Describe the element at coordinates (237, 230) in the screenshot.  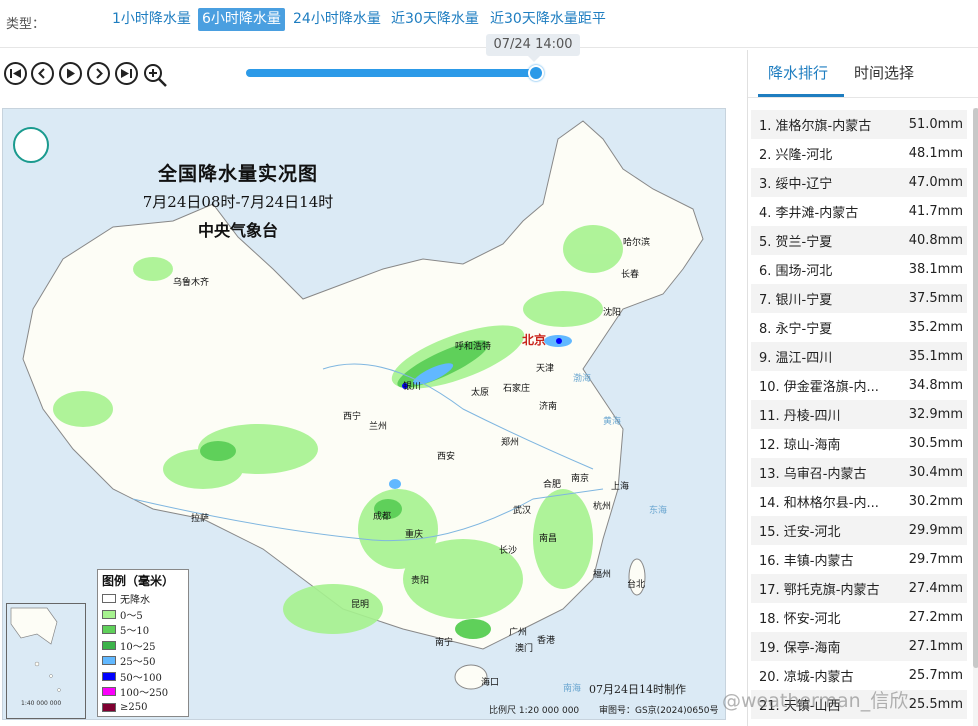
I see `map-agency: 中央气象台` at that location.